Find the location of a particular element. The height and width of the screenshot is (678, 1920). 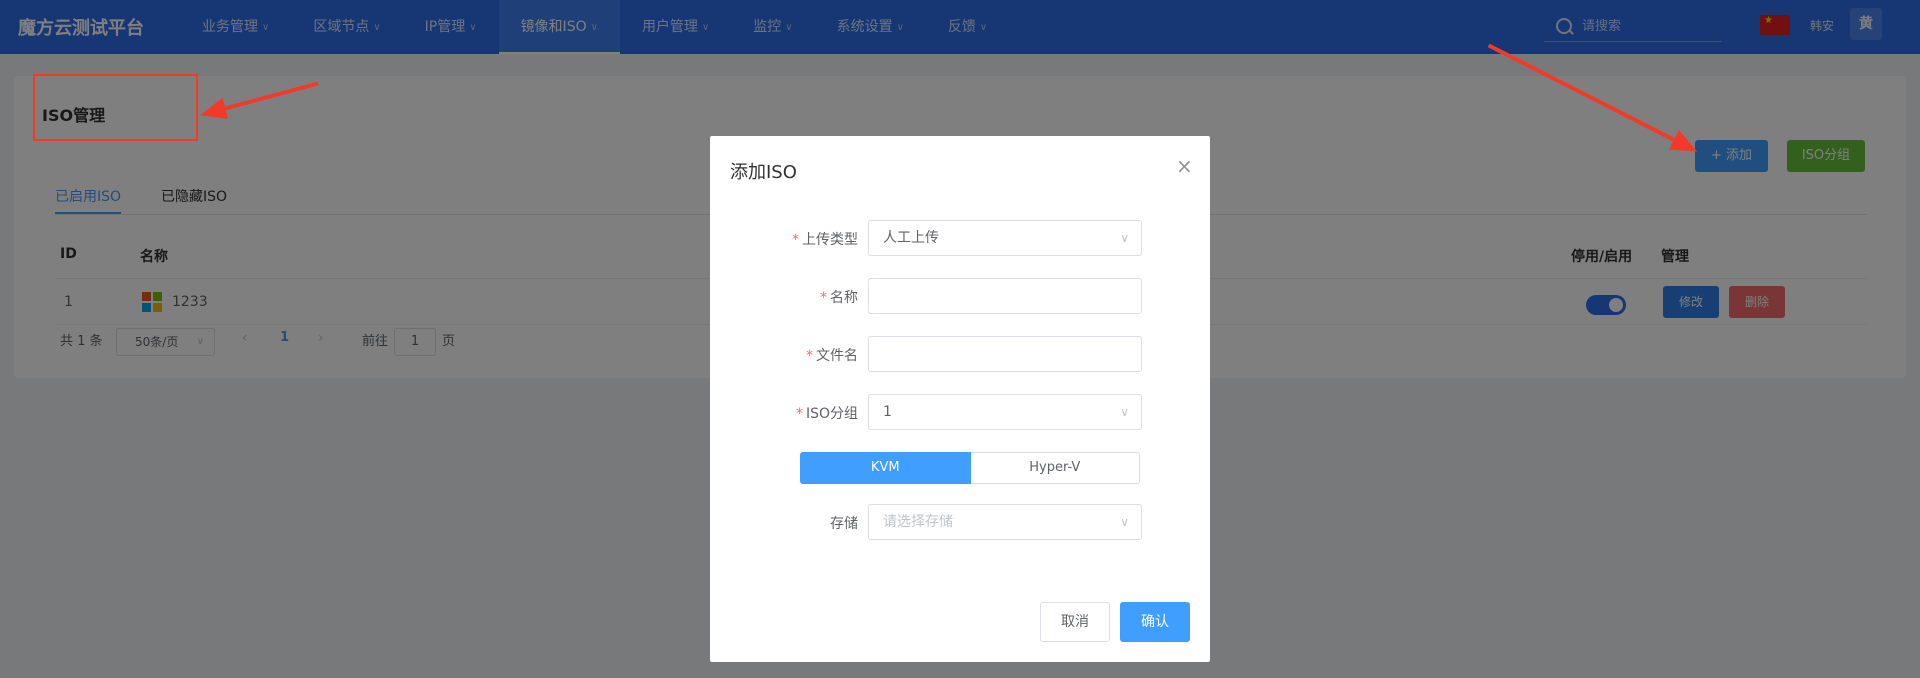

dialog-title: 添加ISO is located at coordinates (763, 172).